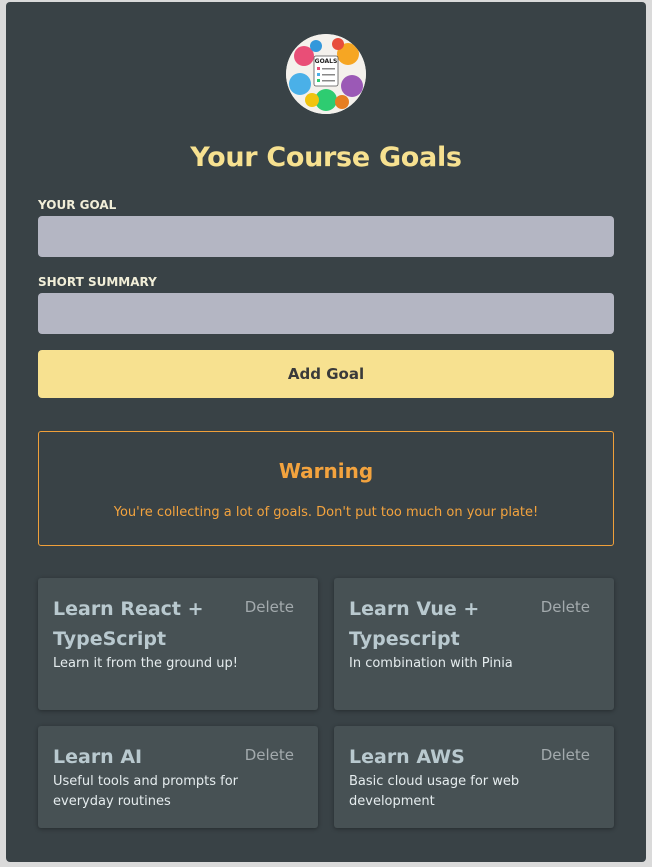 This screenshot has height=867, width=652. I want to click on page-title: Your Course Goals, so click(326, 157).